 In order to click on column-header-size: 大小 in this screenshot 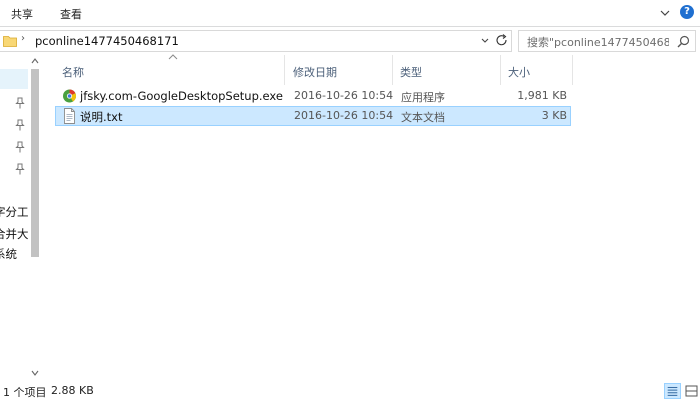, I will do `click(519, 69)`.